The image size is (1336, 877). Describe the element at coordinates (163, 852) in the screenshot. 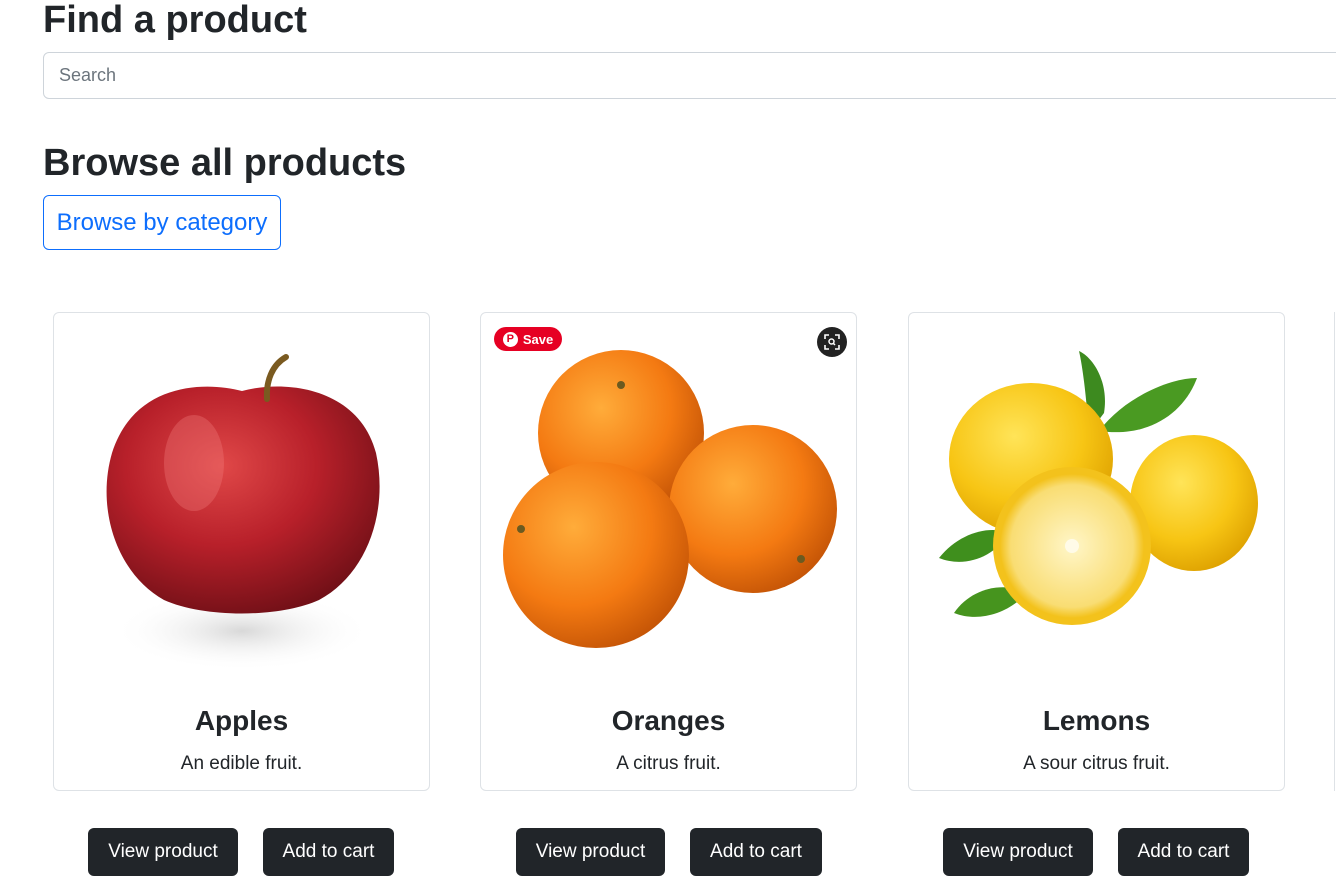

I see `view-product-button-apples: View product` at that location.